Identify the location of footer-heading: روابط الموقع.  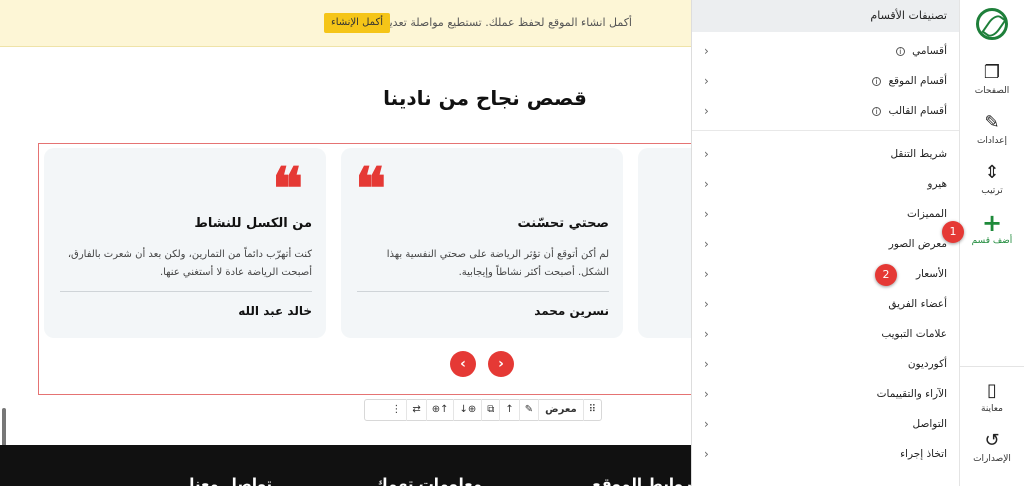
(641, 480).